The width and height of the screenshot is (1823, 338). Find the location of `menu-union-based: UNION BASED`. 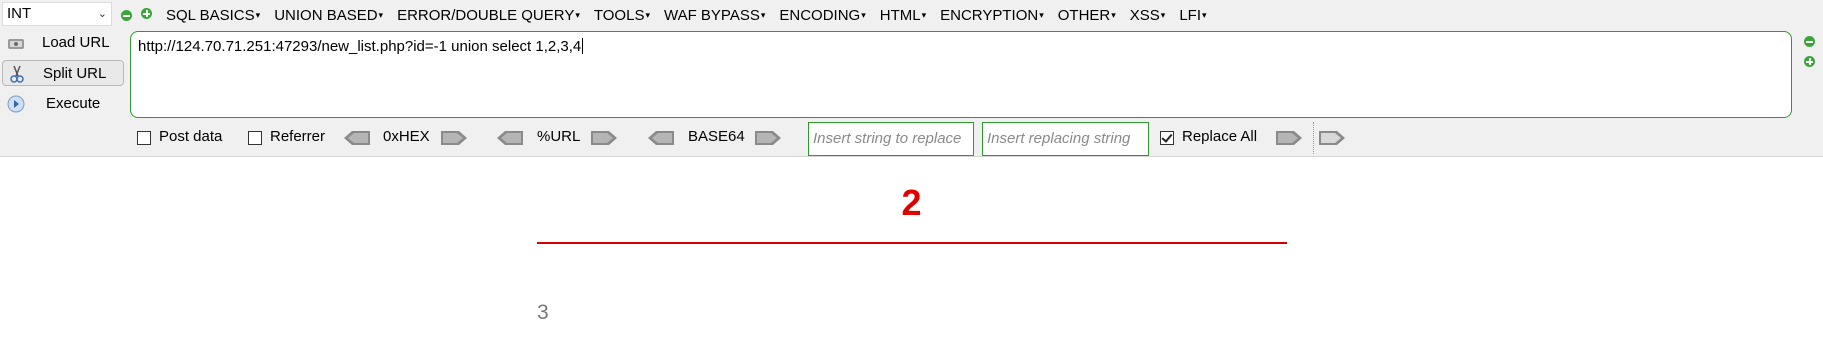

menu-union-based: UNION BASED is located at coordinates (328, 15).